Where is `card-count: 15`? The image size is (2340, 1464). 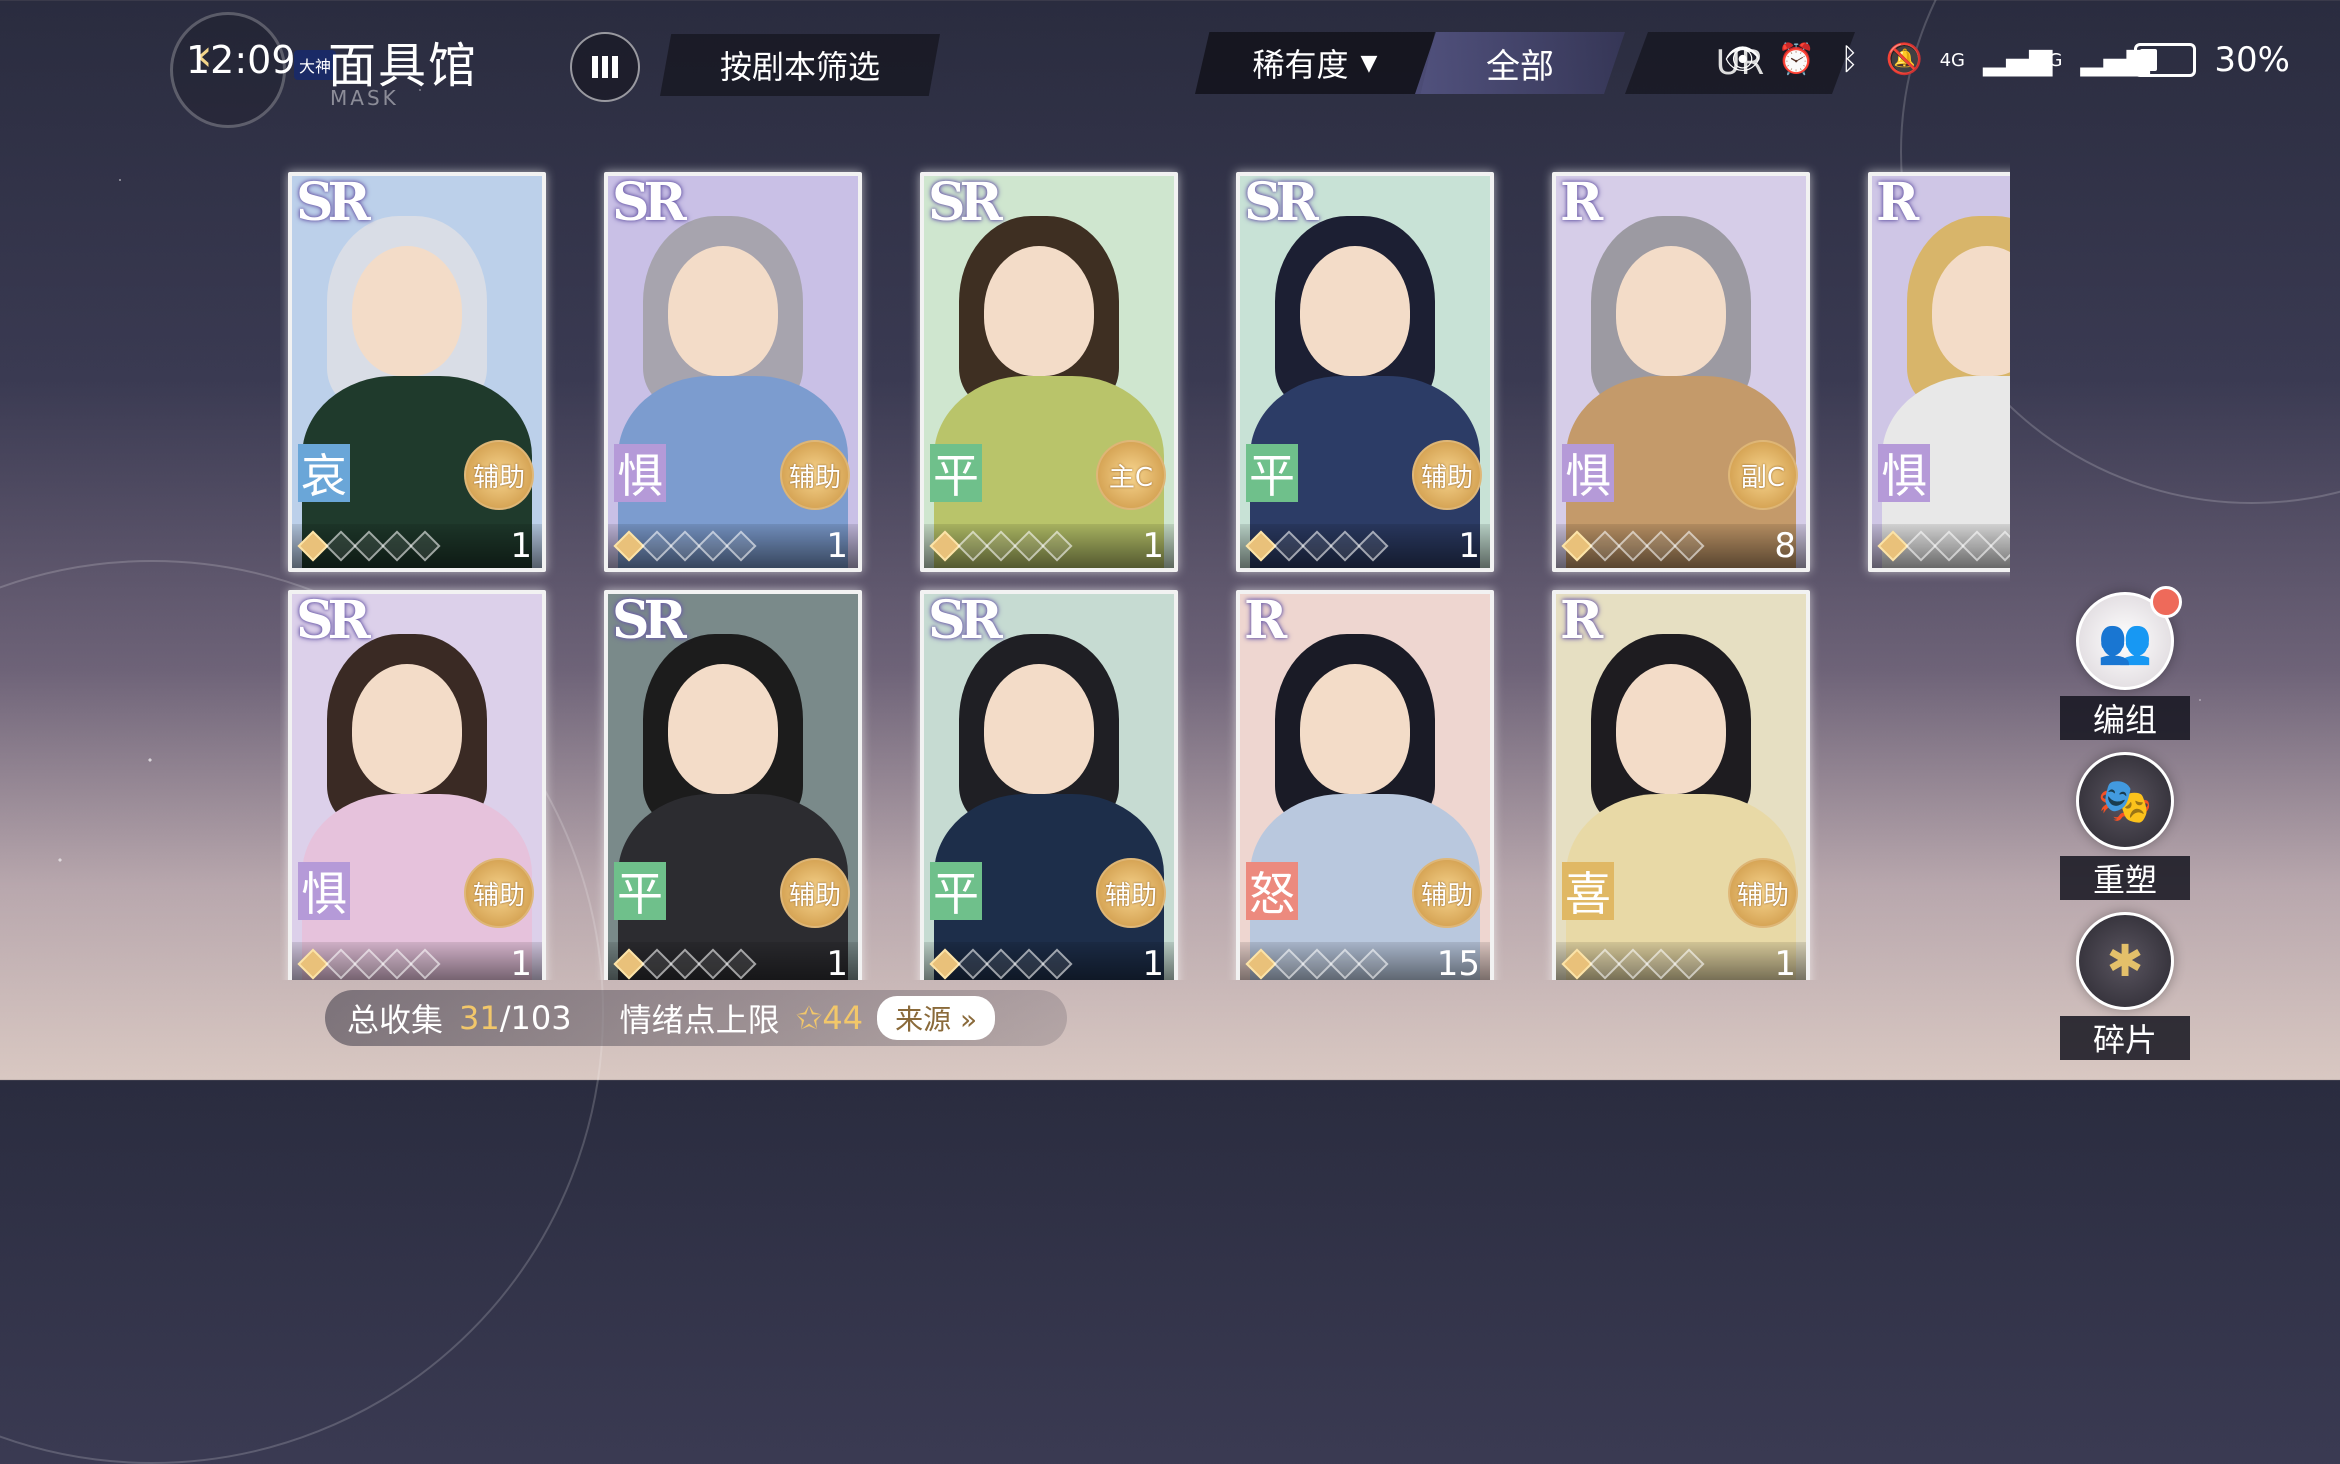 card-count: 15 is located at coordinates (1458, 962).